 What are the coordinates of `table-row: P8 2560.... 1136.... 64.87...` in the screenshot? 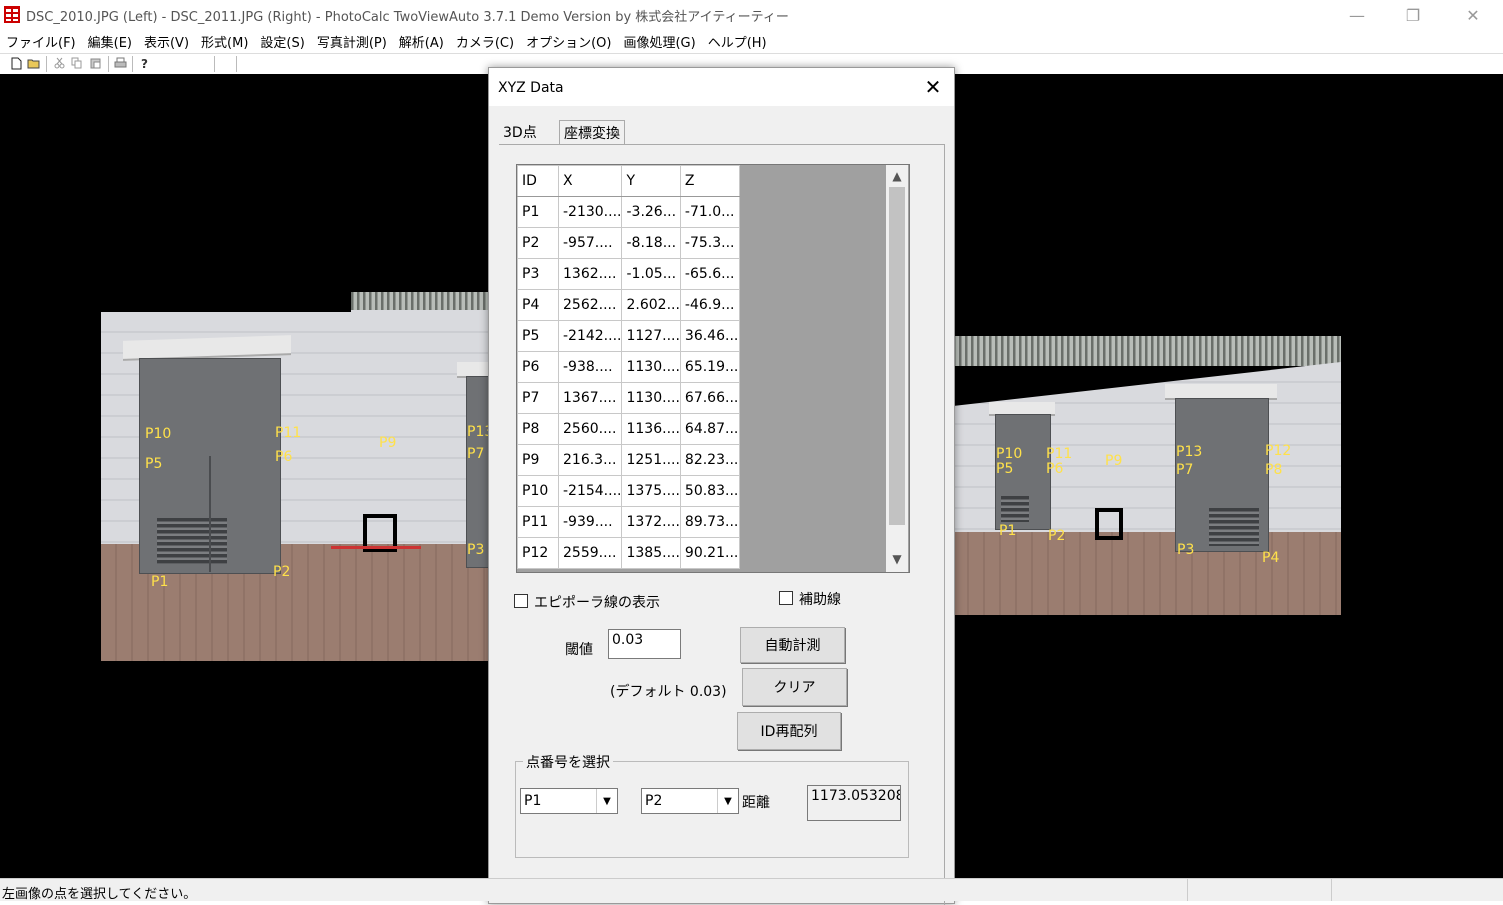 It's located at (628, 429).